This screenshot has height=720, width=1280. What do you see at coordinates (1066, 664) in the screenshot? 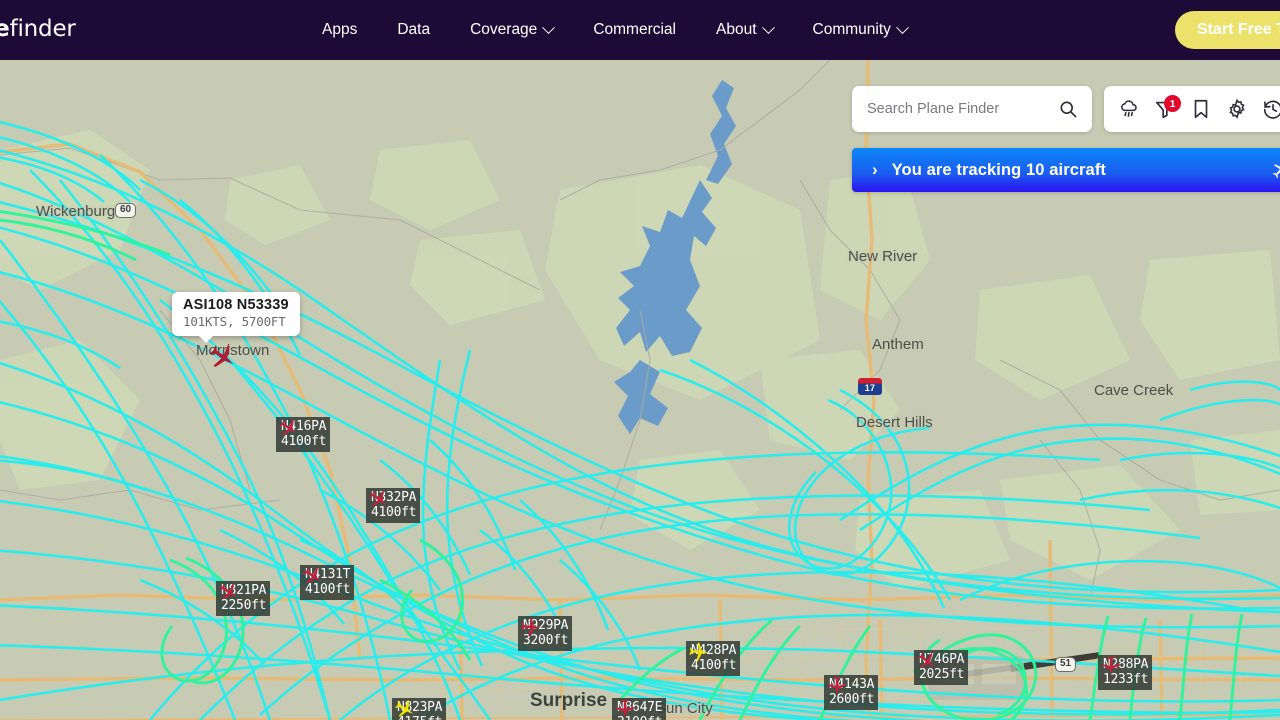
I see `route-shield-51: 51` at bounding box center [1066, 664].